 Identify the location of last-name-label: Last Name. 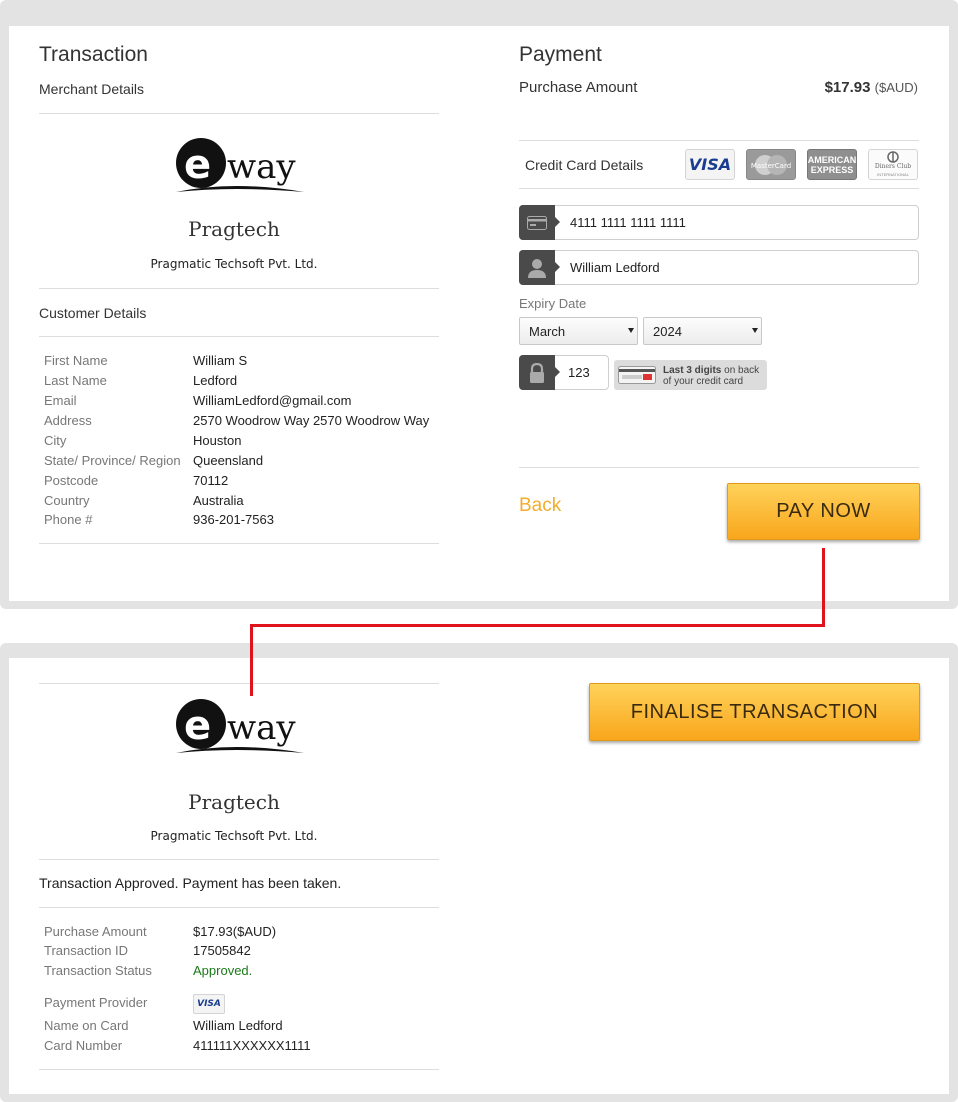
(75, 380).